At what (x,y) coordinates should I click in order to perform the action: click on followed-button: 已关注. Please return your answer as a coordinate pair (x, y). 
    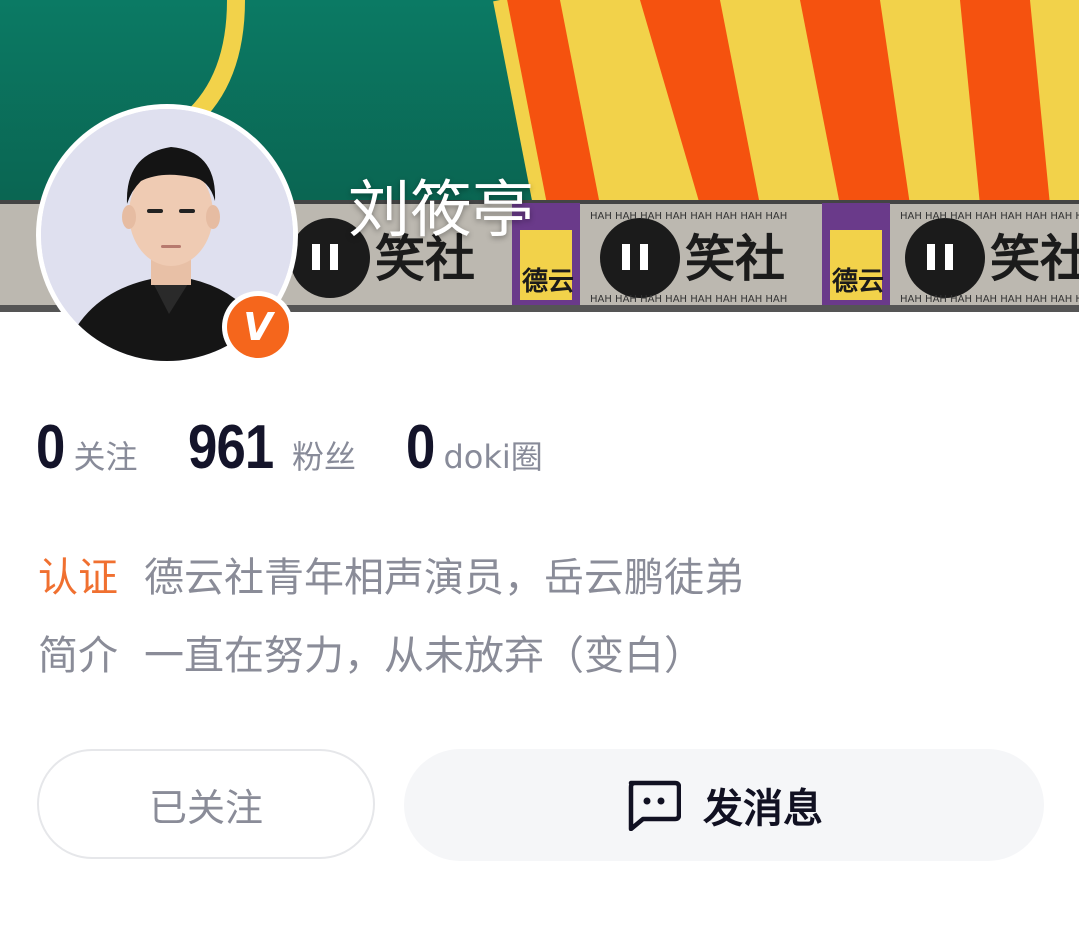
    Looking at the image, I should click on (206, 804).